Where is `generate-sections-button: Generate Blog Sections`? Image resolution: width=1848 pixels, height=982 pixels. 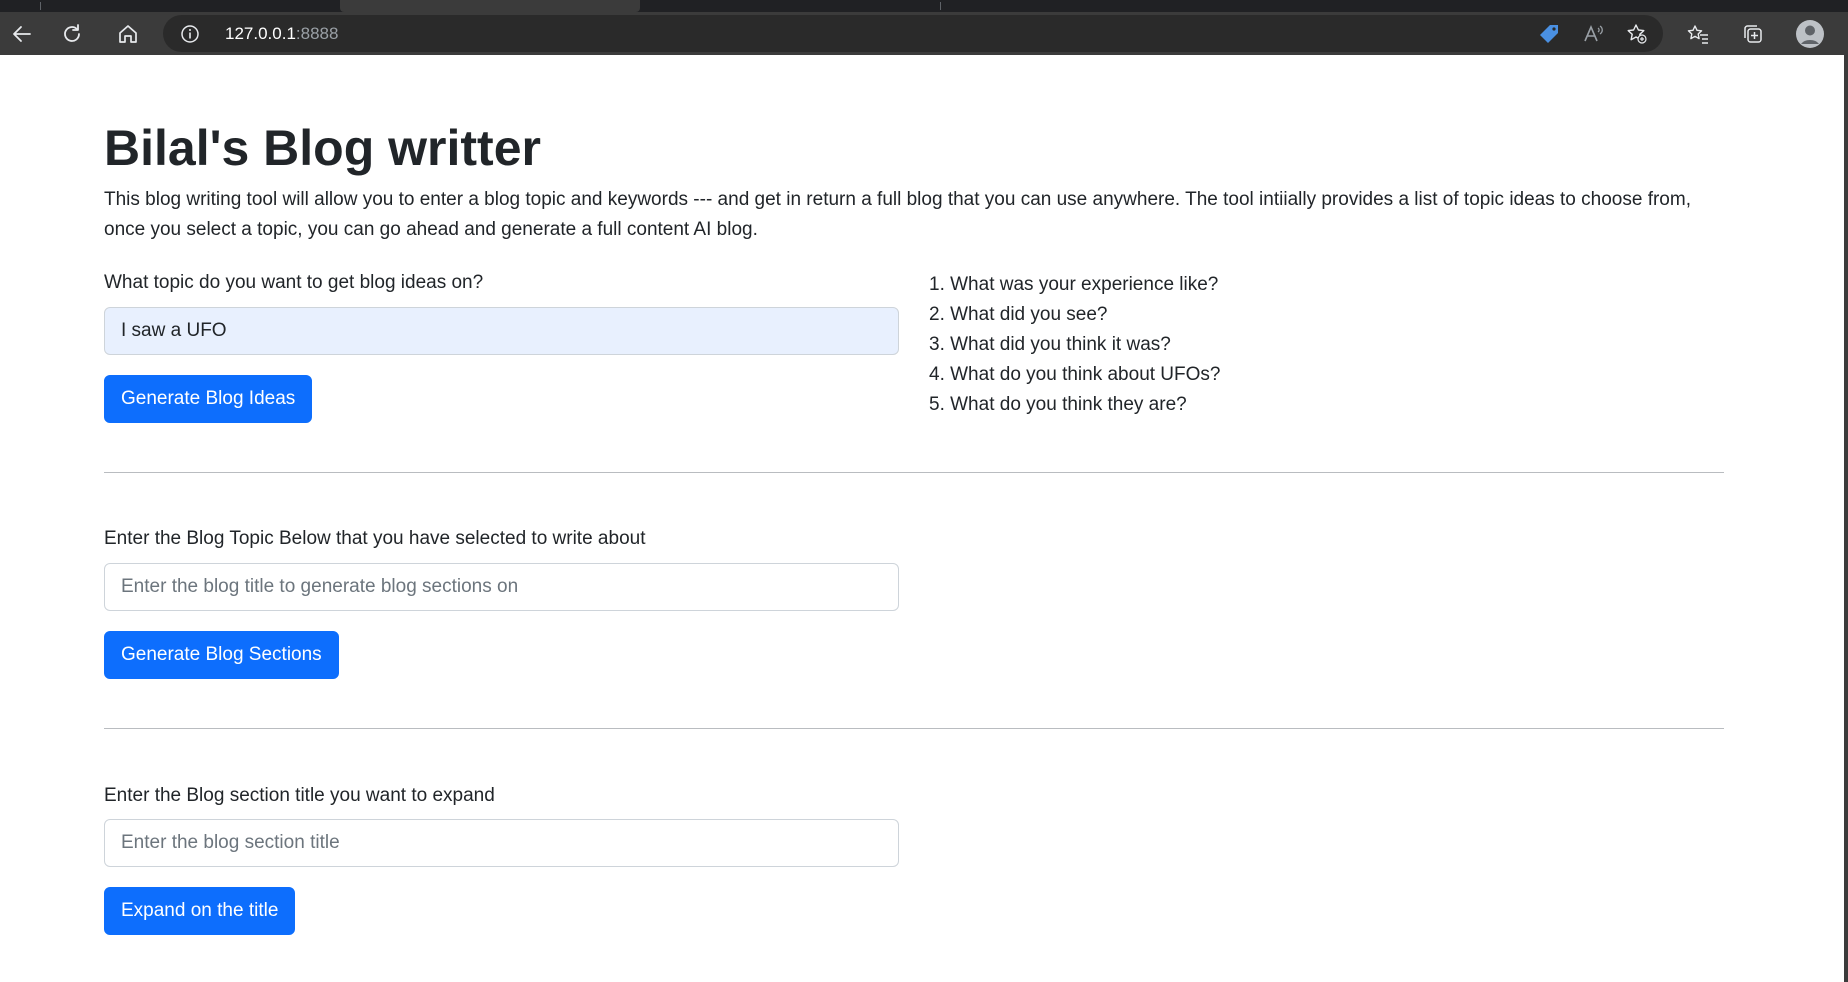 generate-sections-button: Generate Blog Sections is located at coordinates (221, 655).